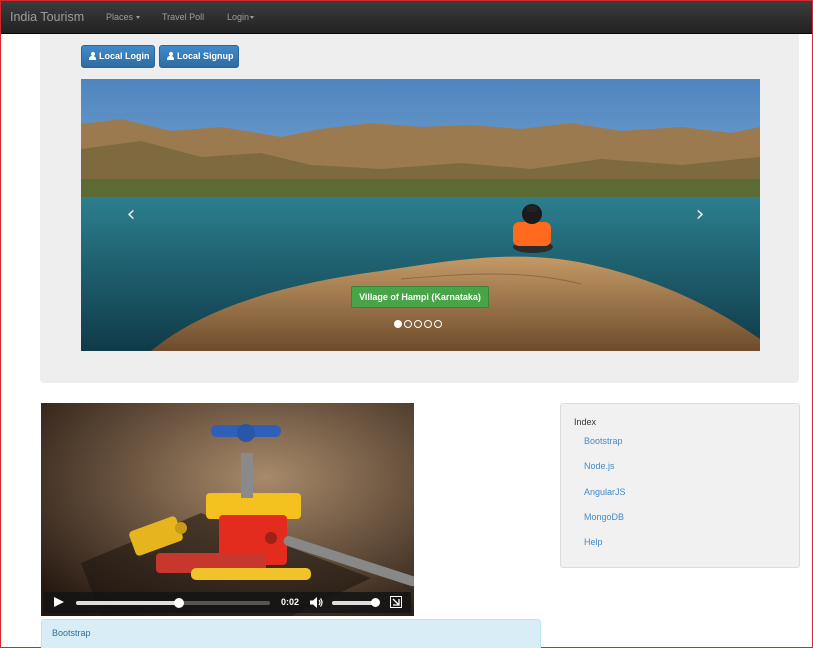 The width and height of the screenshot is (813, 648). I want to click on nav-places-label: Places, so click(120, 17).